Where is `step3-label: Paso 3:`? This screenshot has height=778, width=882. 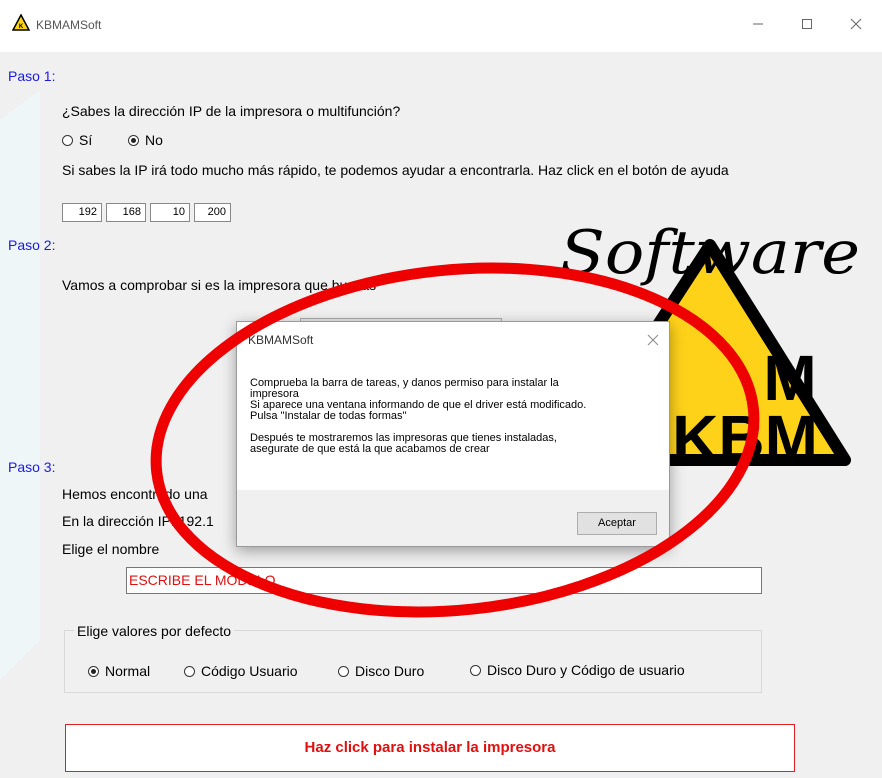 step3-label: Paso 3: is located at coordinates (32, 467).